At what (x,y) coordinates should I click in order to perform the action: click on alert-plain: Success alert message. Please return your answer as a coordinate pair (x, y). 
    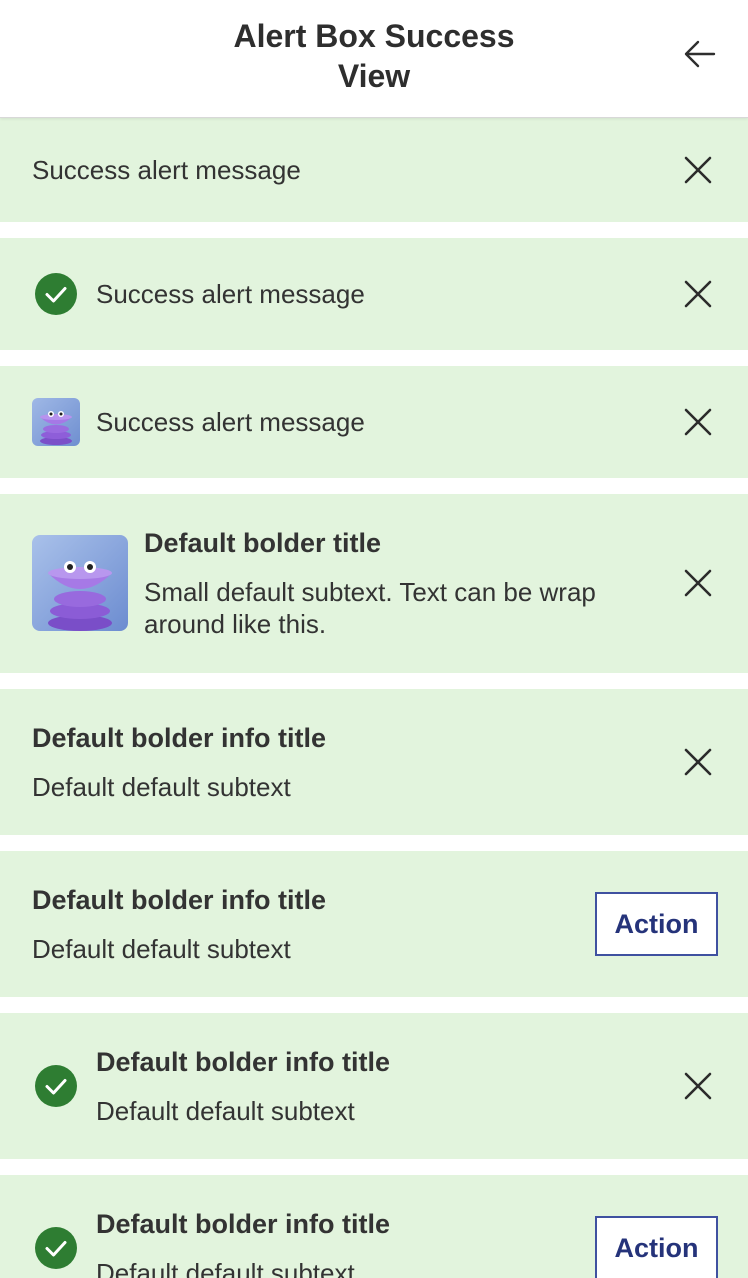
    Looking at the image, I should click on (374, 170).